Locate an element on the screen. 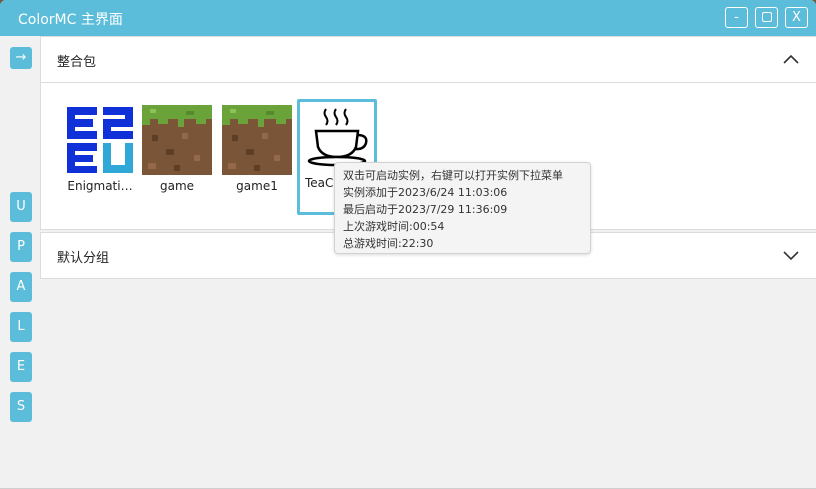 This screenshot has height=489, width=816. instance-label: game is located at coordinates (177, 186).